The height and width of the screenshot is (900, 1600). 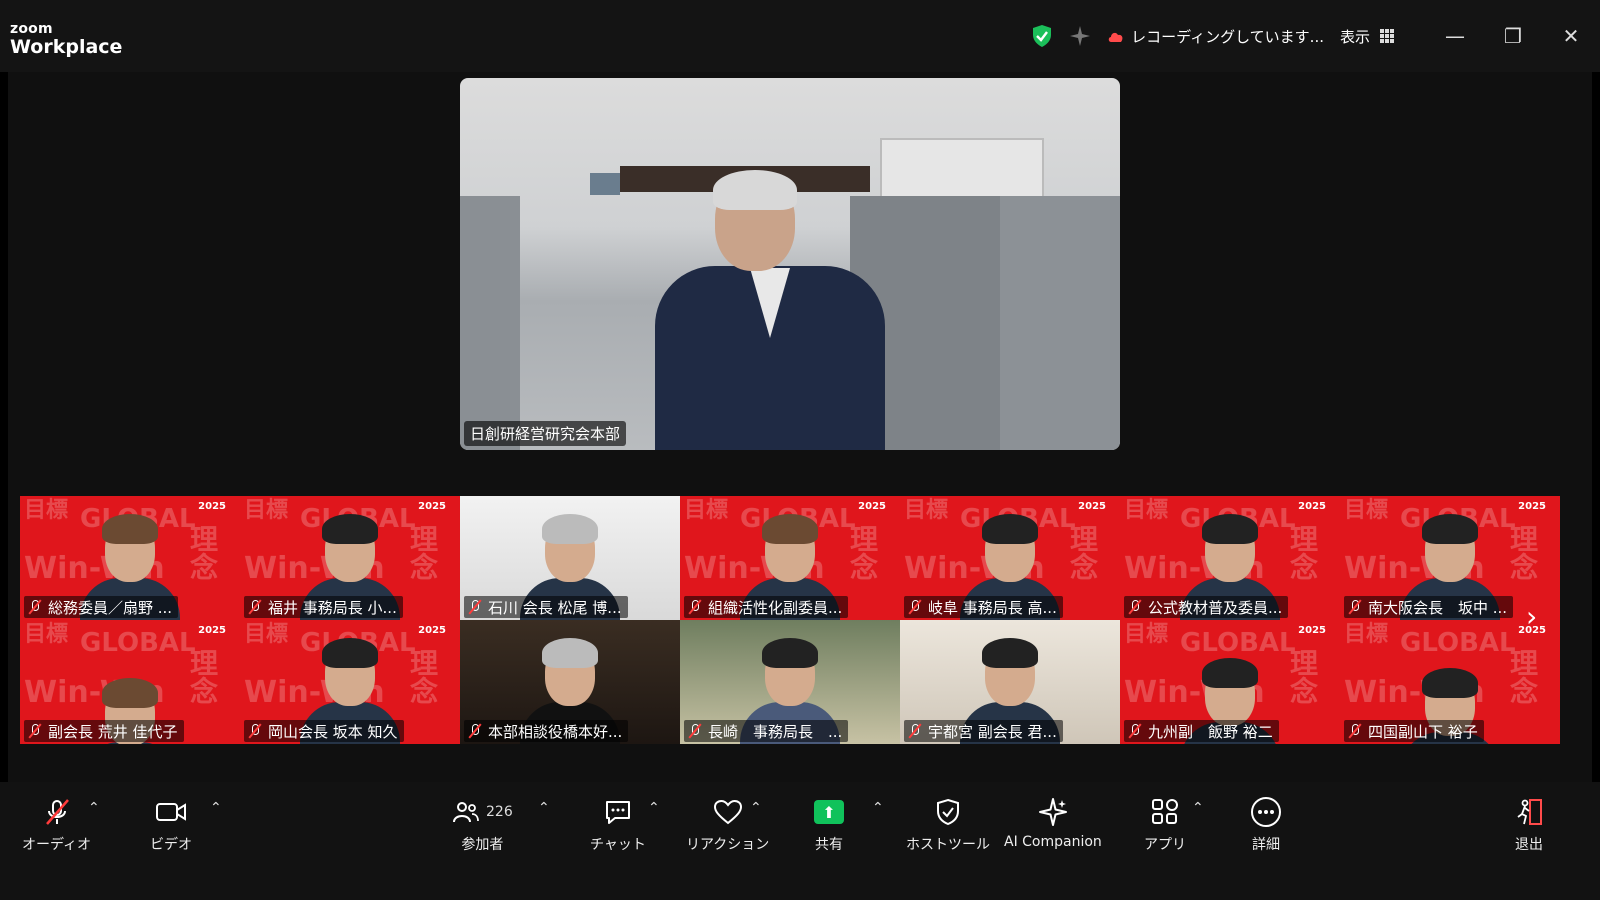 I want to click on chat-options-chevron-up-icon: ⌃, so click(x=654, y=808).